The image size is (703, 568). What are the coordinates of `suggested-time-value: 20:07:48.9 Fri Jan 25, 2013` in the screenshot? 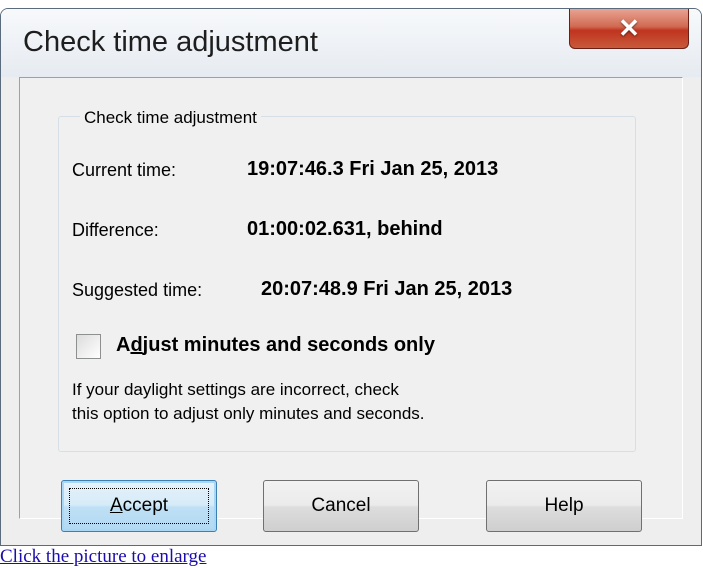 It's located at (387, 289).